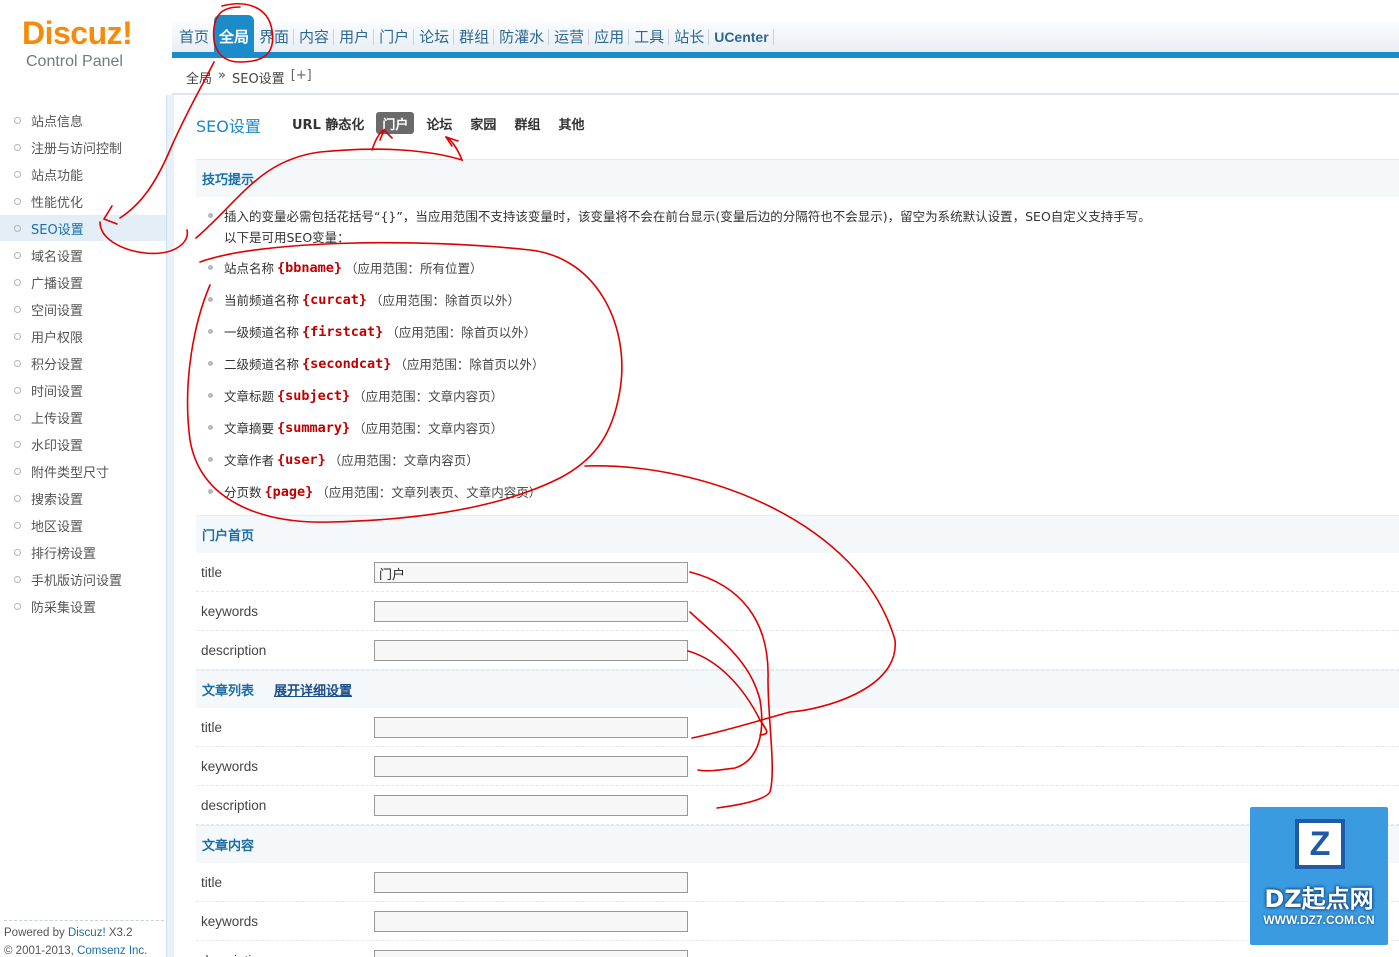  What do you see at coordinates (649, 36) in the screenshot?
I see `topnav-item: 工具` at bounding box center [649, 36].